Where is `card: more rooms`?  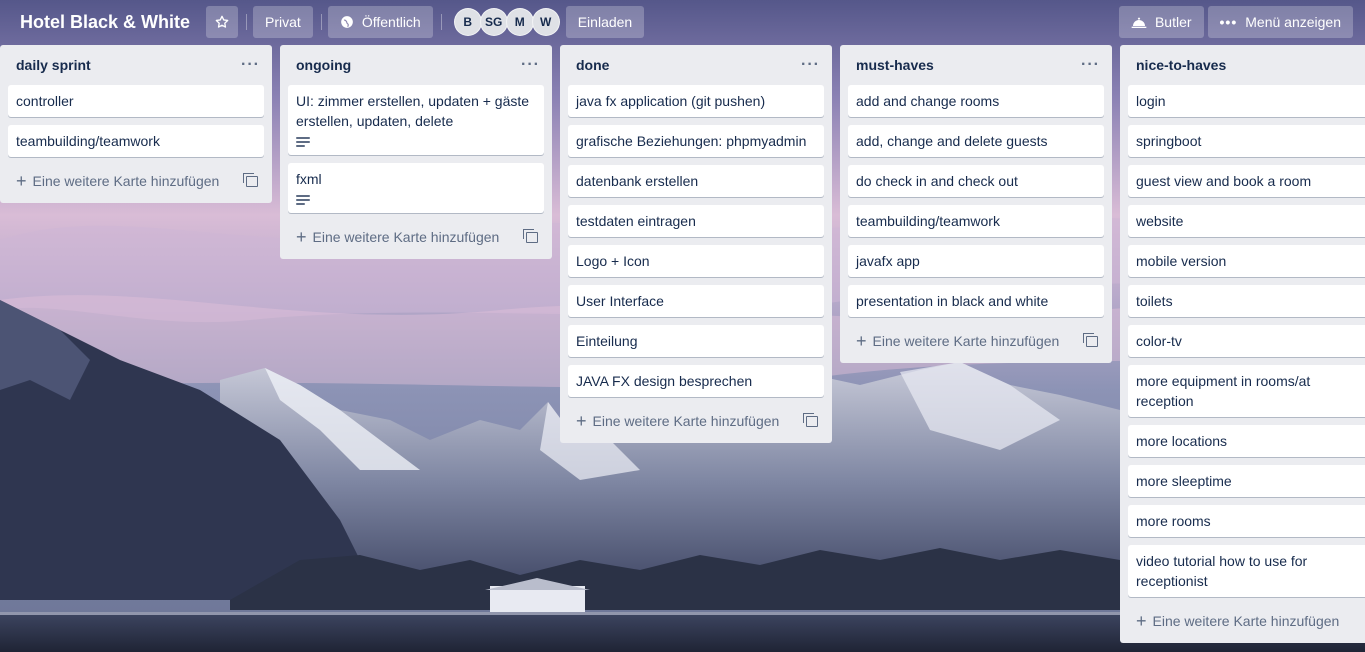 card: more rooms is located at coordinates (1246, 521).